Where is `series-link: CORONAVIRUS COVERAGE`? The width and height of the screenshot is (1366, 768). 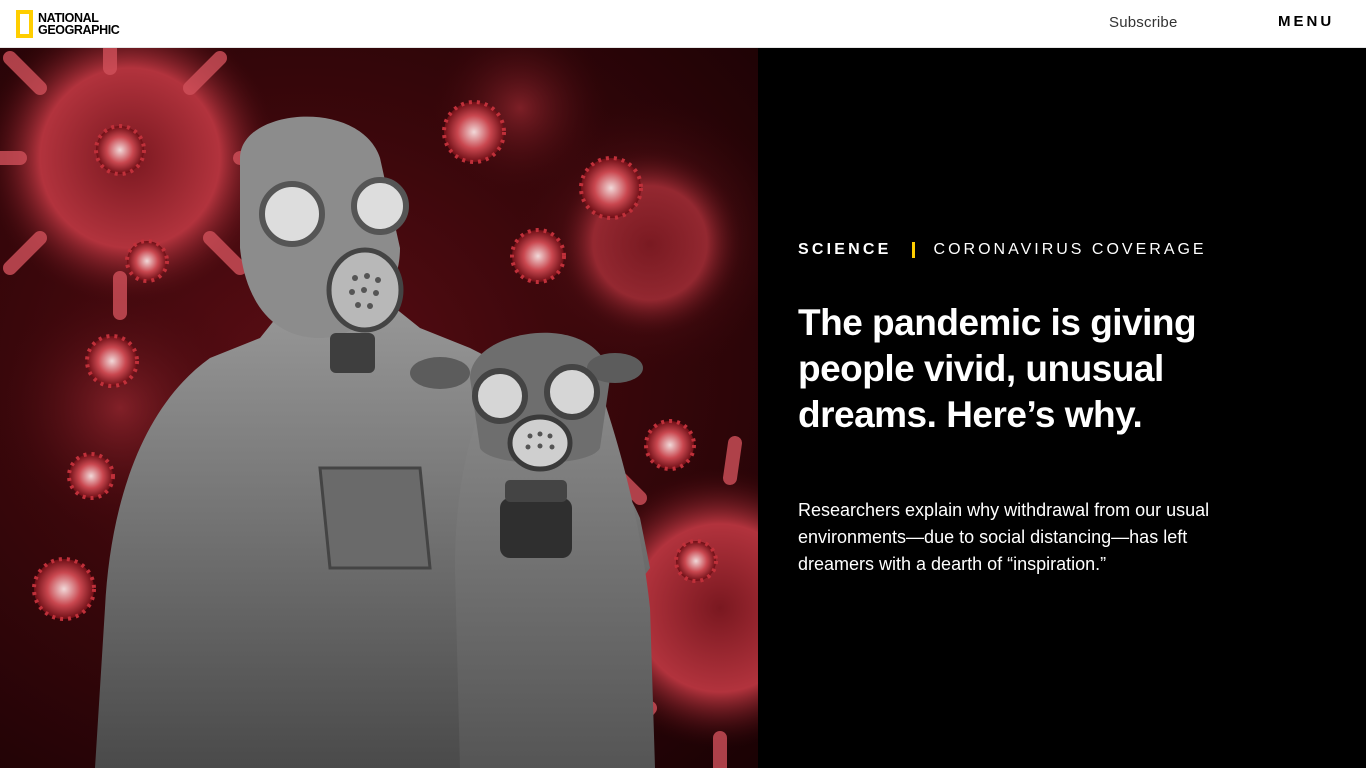
series-link: CORONAVIRUS COVERAGE is located at coordinates (1070, 250).